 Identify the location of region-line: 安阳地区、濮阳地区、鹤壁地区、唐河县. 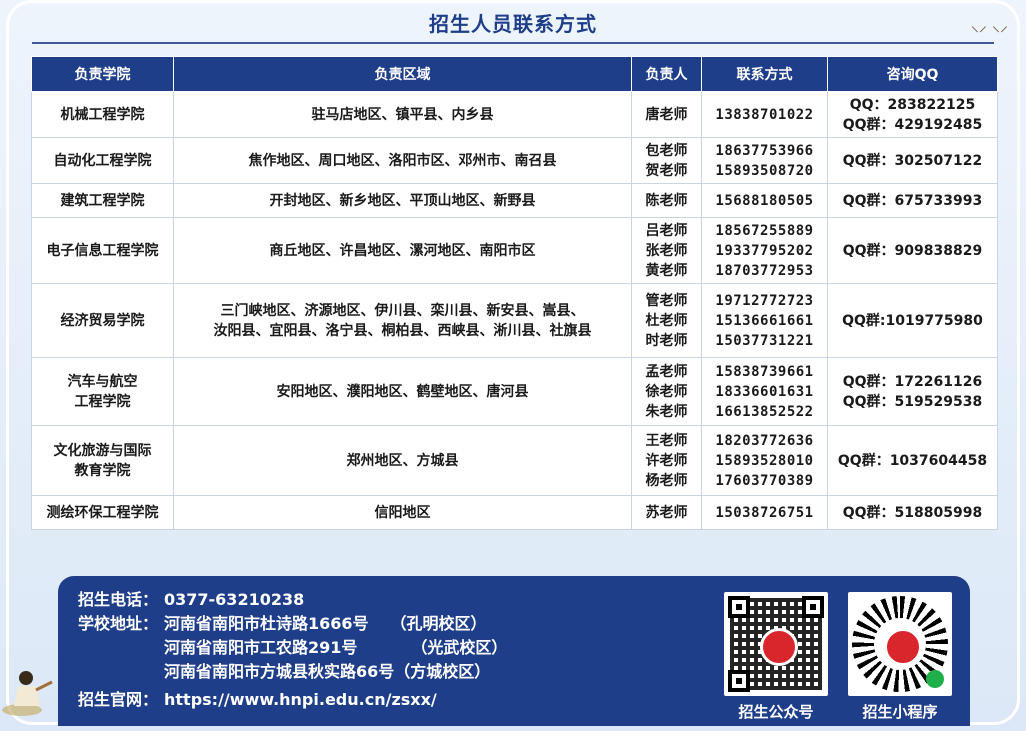
(402, 391).